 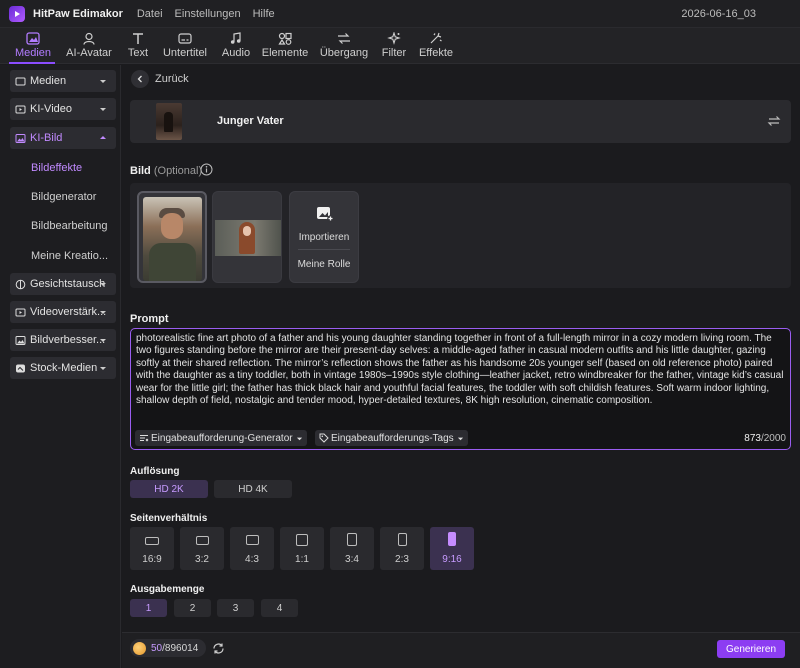 I want to click on ratio-2-3: 2:3, so click(x=402, y=548).